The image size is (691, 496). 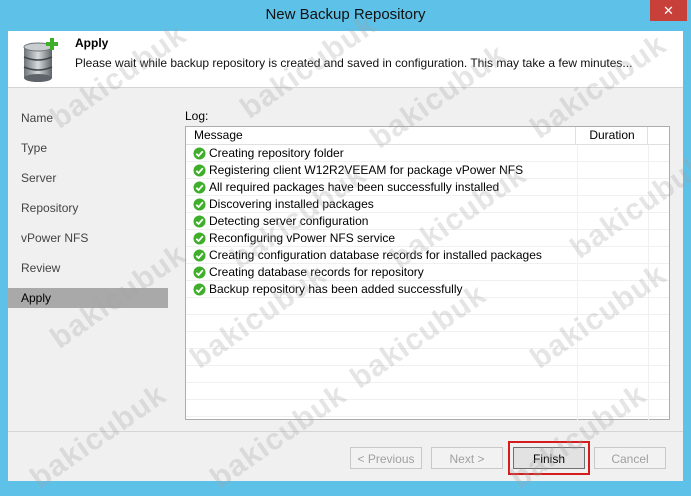 I want to click on title-bar: New Backup Repository ✕, so click(x=345, y=15).